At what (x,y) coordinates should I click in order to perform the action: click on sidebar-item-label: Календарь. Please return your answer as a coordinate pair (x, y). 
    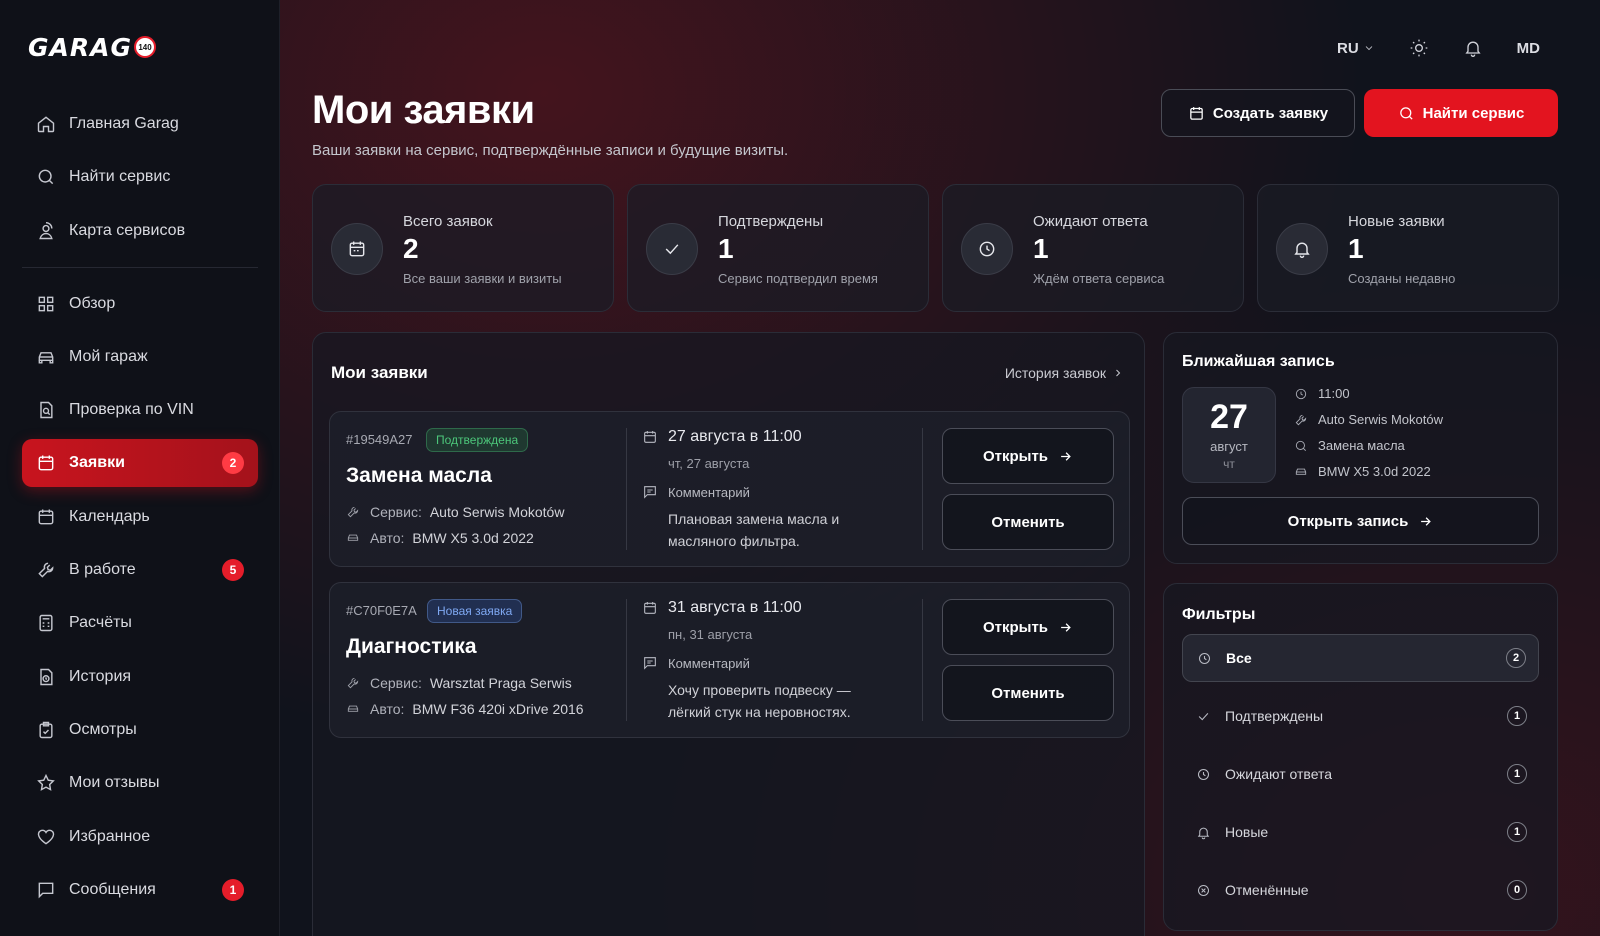
    Looking at the image, I should click on (109, 516).